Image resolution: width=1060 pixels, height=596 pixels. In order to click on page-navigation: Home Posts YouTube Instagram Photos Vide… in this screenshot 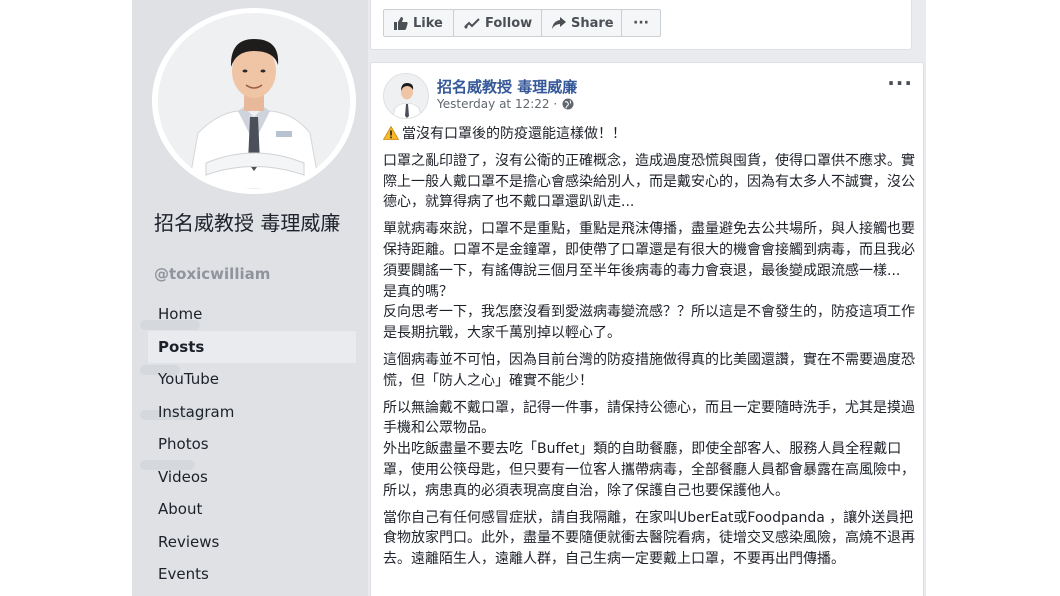, I will do `click(252, 444)`.